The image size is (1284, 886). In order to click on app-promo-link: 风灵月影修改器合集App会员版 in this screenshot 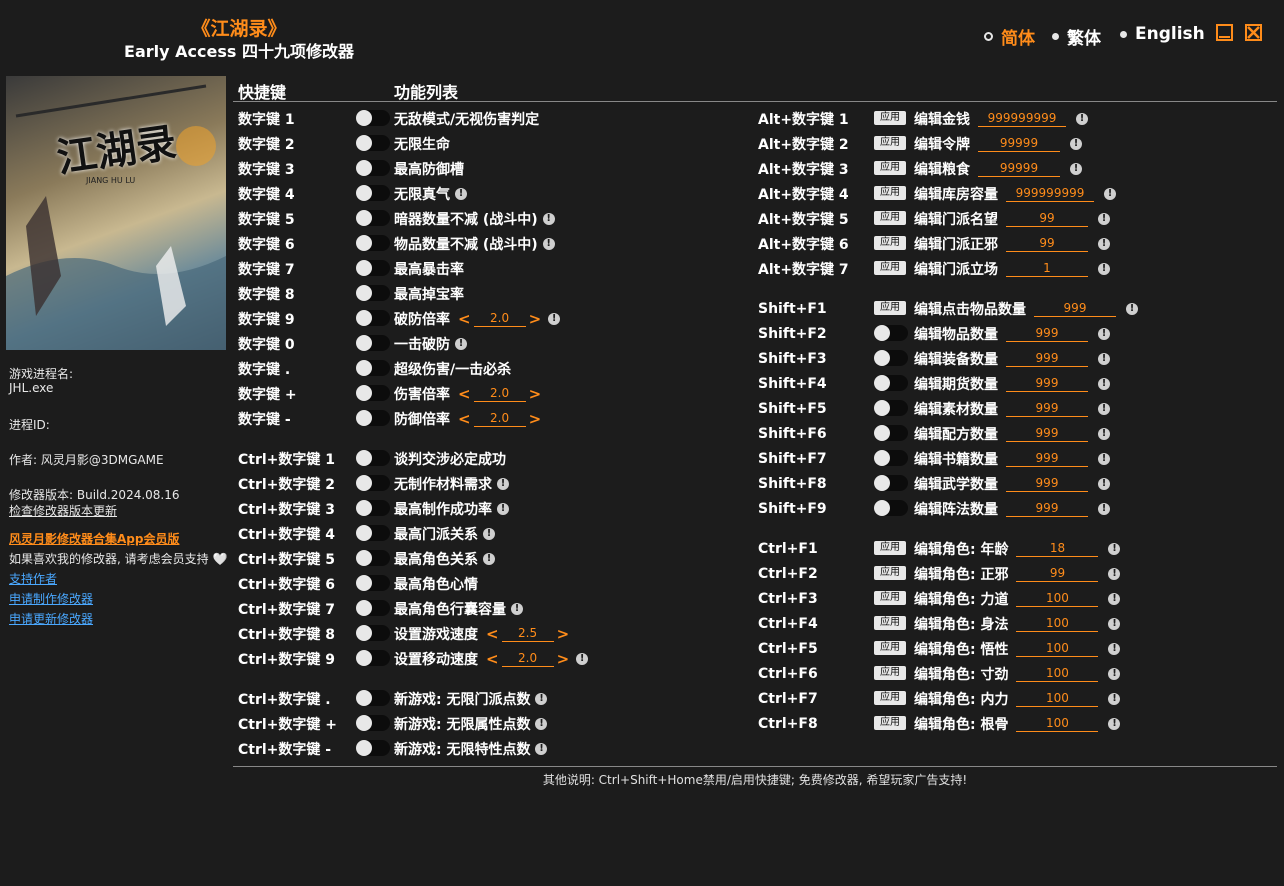, I will do `click(94, 538)`.